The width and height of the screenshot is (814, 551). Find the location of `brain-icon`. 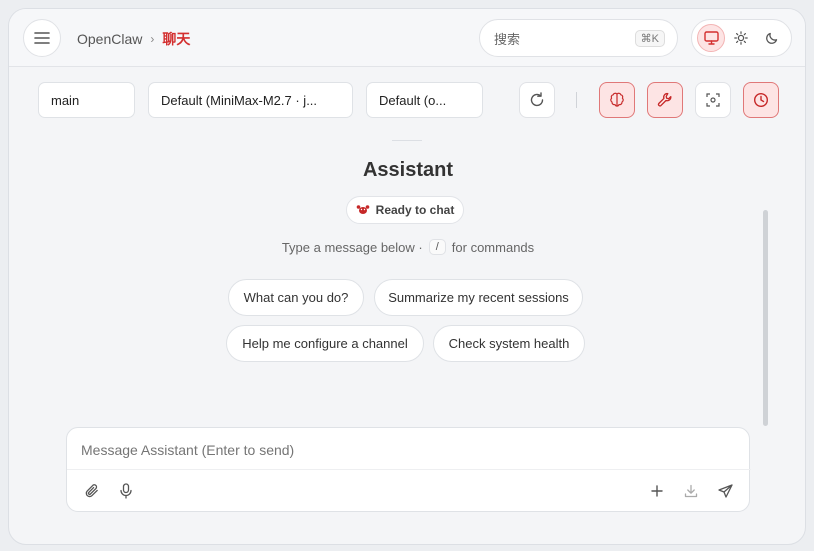

brain-icon is located at coordinates (617, 100).